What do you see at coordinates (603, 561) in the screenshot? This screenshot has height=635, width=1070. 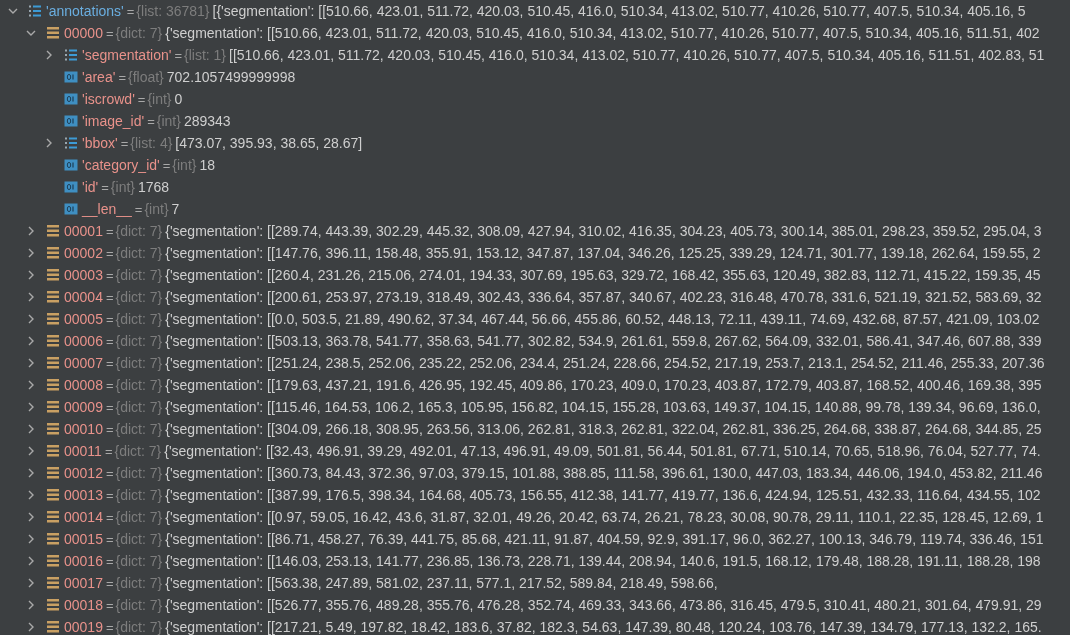 I see `variable-value: {'segmentation': [[146.03, 253.13, 141.77, 236.85, 136.73, 228.71, 139.44, 208.94, 140.6, 191.5, 168.12, 179.48, 188.28, 191.11, 188.28, 198` at bounding box center [603, 561].